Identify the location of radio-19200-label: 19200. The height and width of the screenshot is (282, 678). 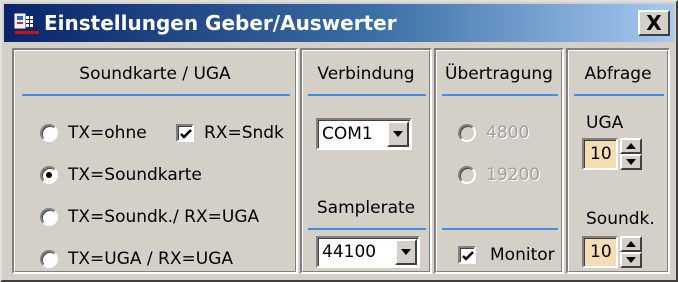
(513, 175).